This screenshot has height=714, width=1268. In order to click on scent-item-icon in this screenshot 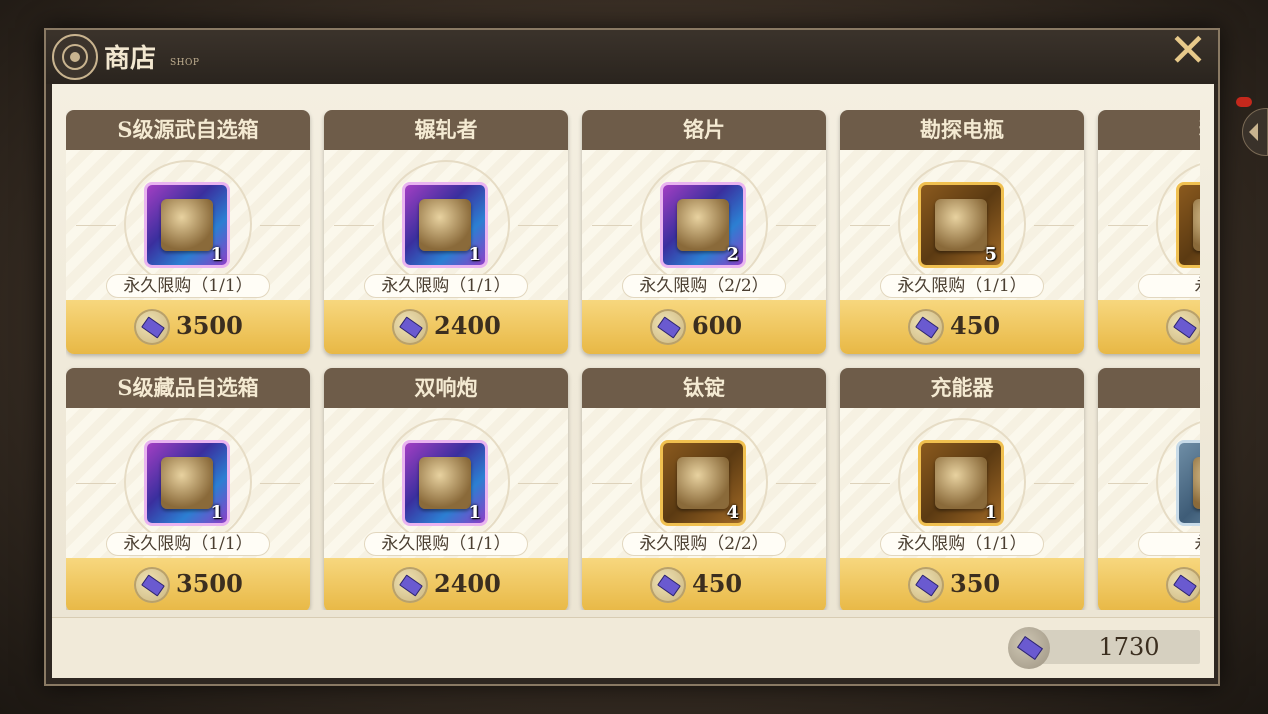, I will do `click(1196, 225)`.